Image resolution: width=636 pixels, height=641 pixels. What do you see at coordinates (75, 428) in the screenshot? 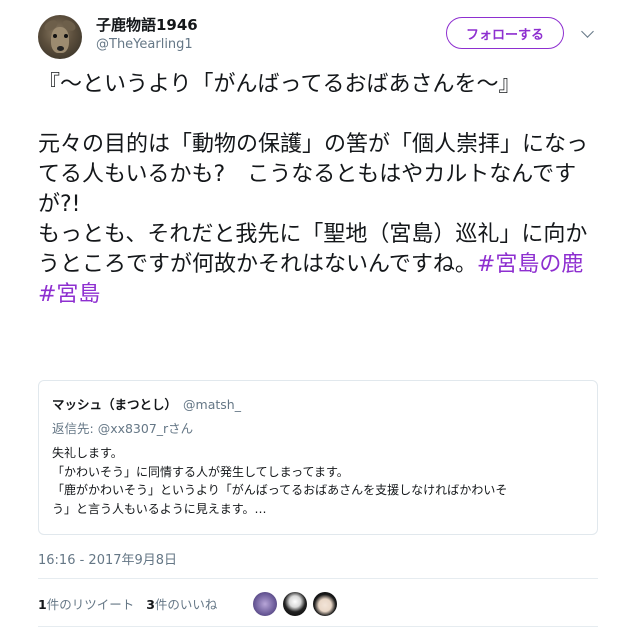
I see `reply-prefix: 返信先:` at bounding box center [75, 428].